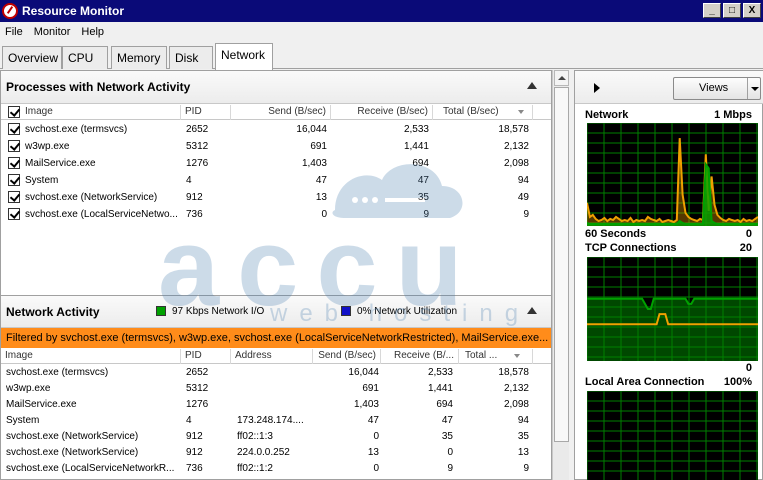 The width and height of the screenshot is (763, 480). Describe the element at coordinates (381, 55) in the screenshot. I see `tab-strip: Overview CPU Memory Disk Network` at that location.